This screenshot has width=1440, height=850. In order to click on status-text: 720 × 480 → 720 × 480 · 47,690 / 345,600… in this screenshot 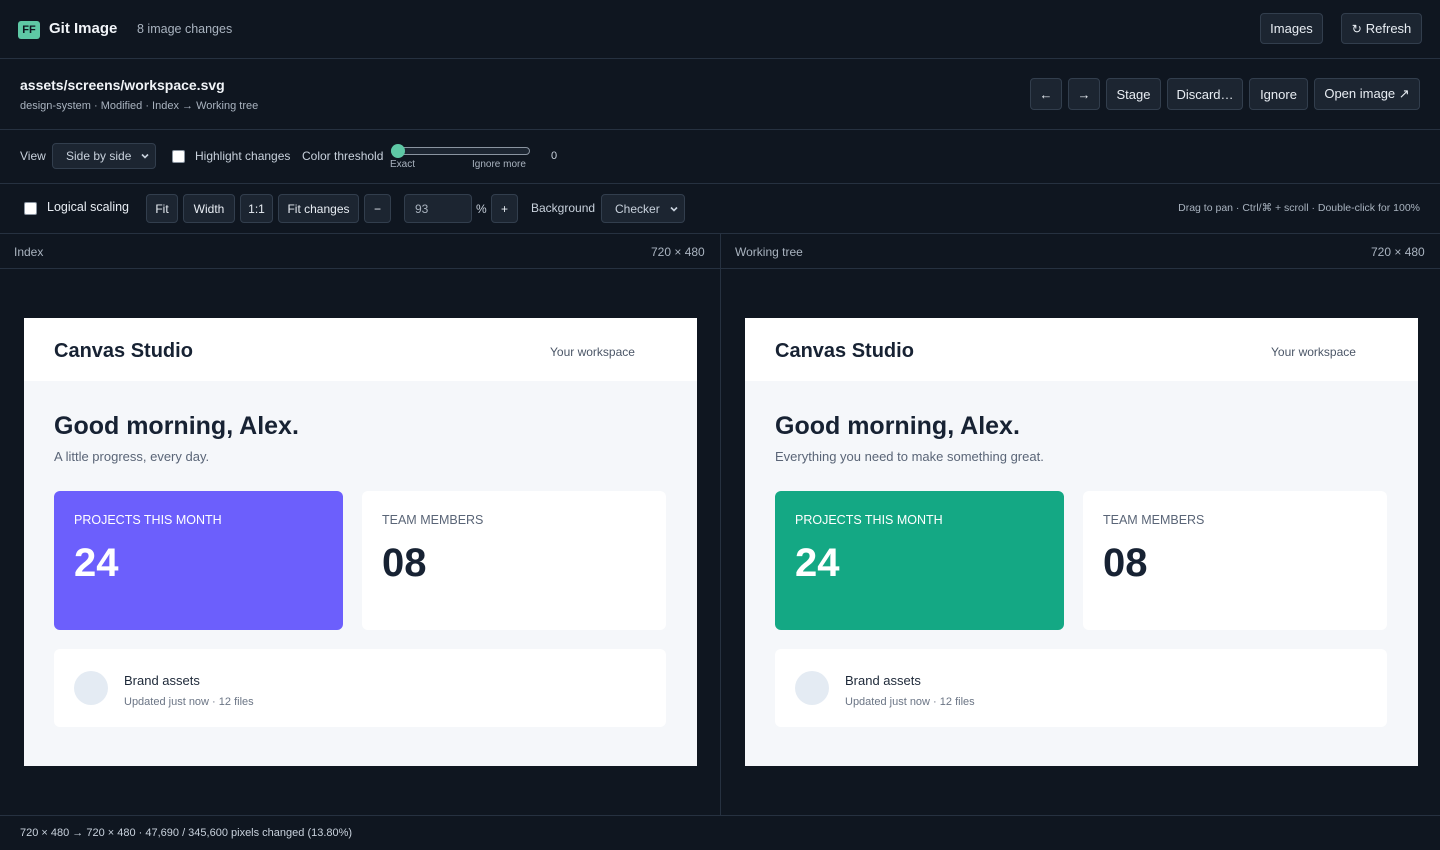, I will do `click(186, 833)`.